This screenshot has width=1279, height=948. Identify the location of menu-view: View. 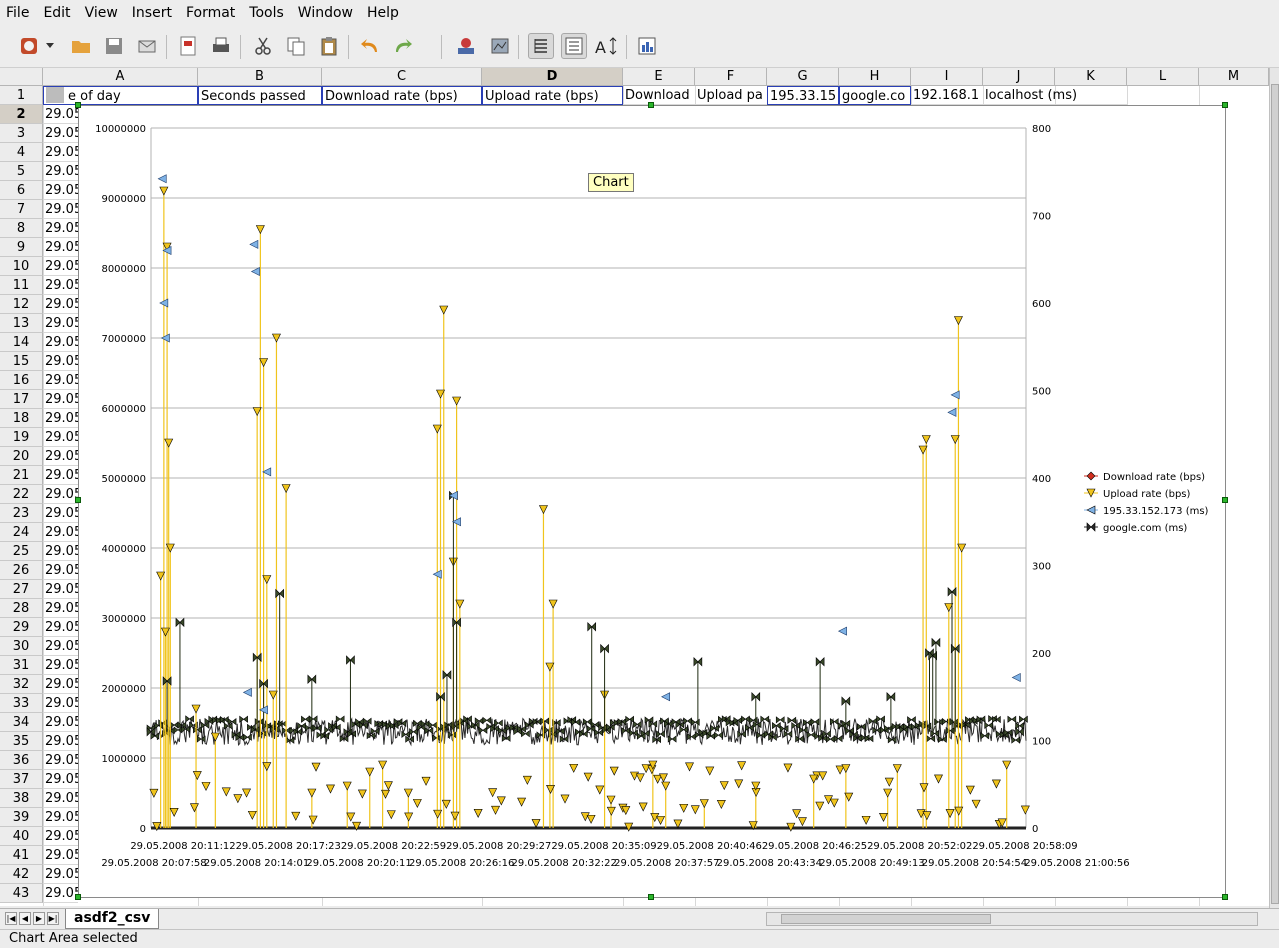
(102, 13).